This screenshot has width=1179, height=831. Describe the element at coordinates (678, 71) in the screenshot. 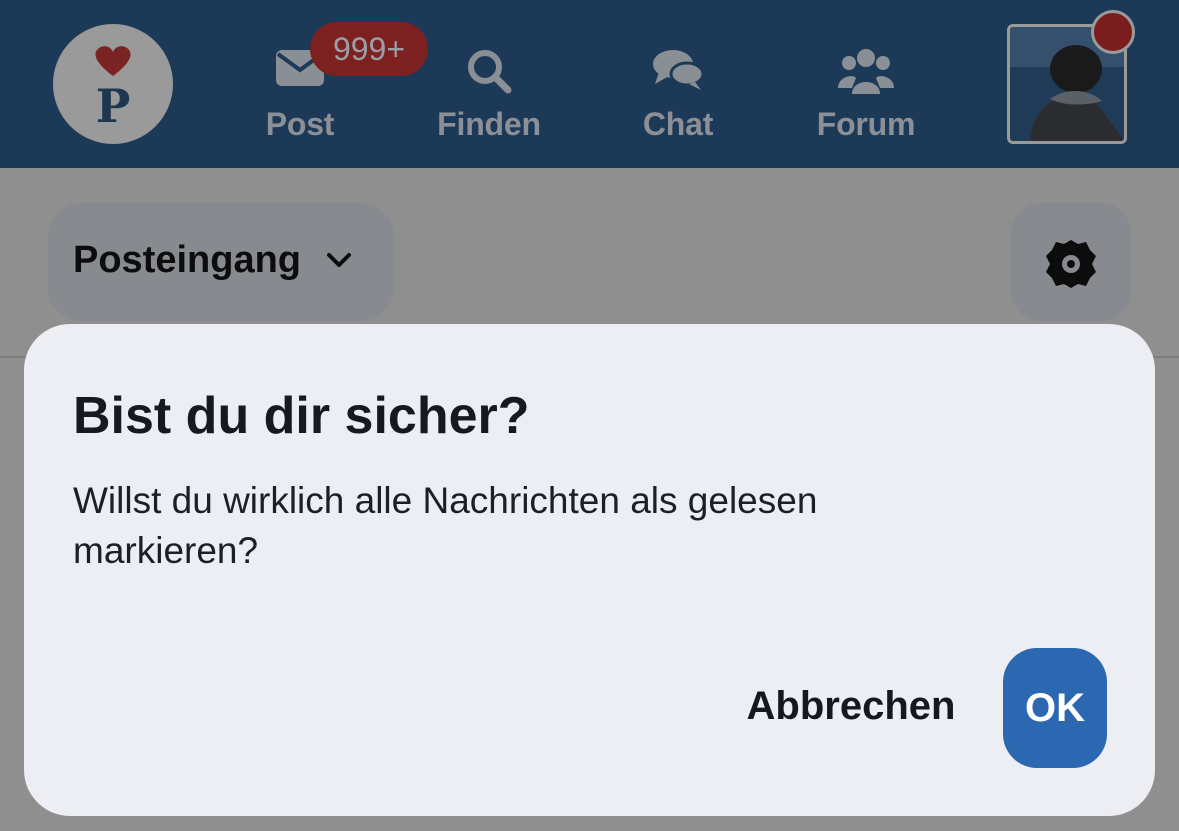

I see `chat-bubbles-icon` at that location.